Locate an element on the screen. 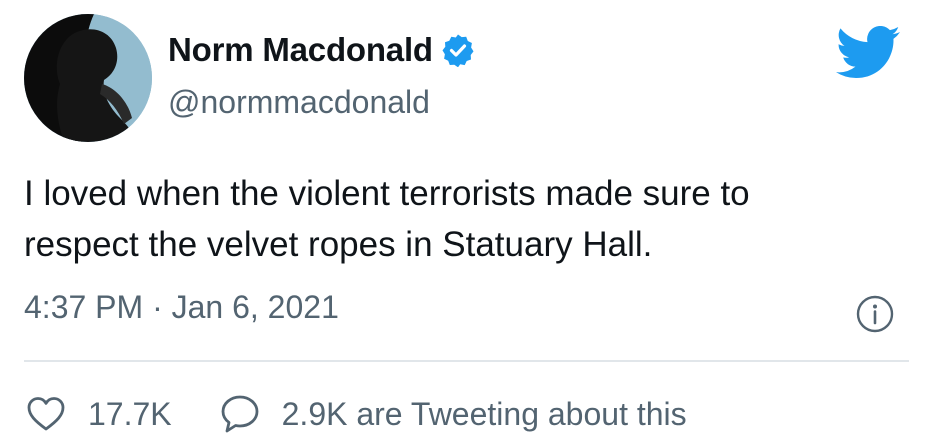 This screenshot has height=447, width=933. heart-icon is located at coordinates (46, 414).